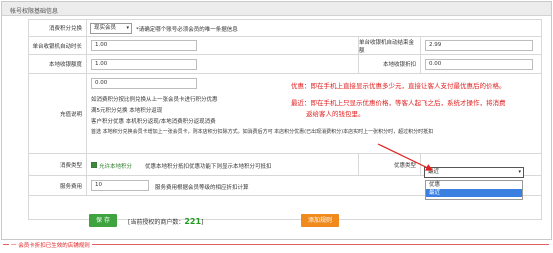 Image resolution: width=553 pixels, height=253 pixels. What do you see at coordinates (50, 245) in the screenshot?
I see `bottom-legend: 一 会员卡折扣已生效的店铺规则` at bounding box center [50, 245].